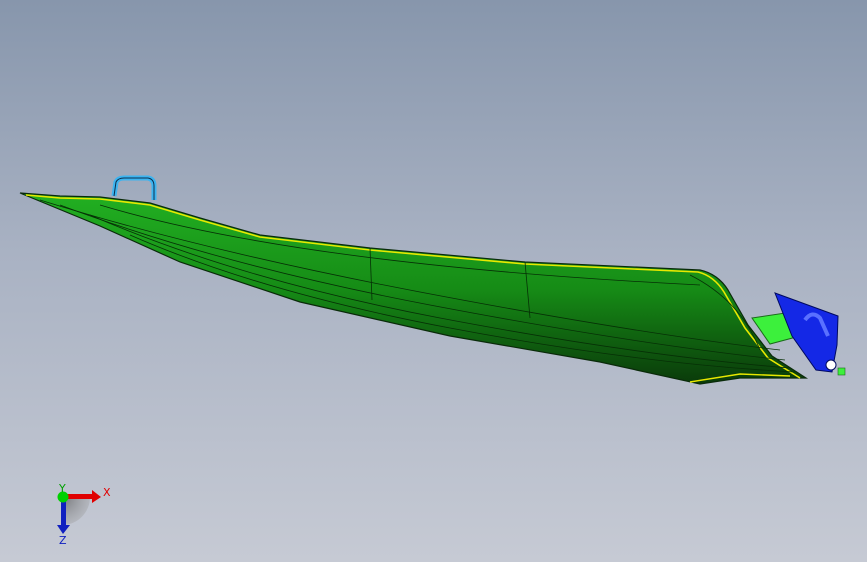 The width and height of the screenshot is (867, 562). I want to click on y-axis-label: Y, so click(62, 488).